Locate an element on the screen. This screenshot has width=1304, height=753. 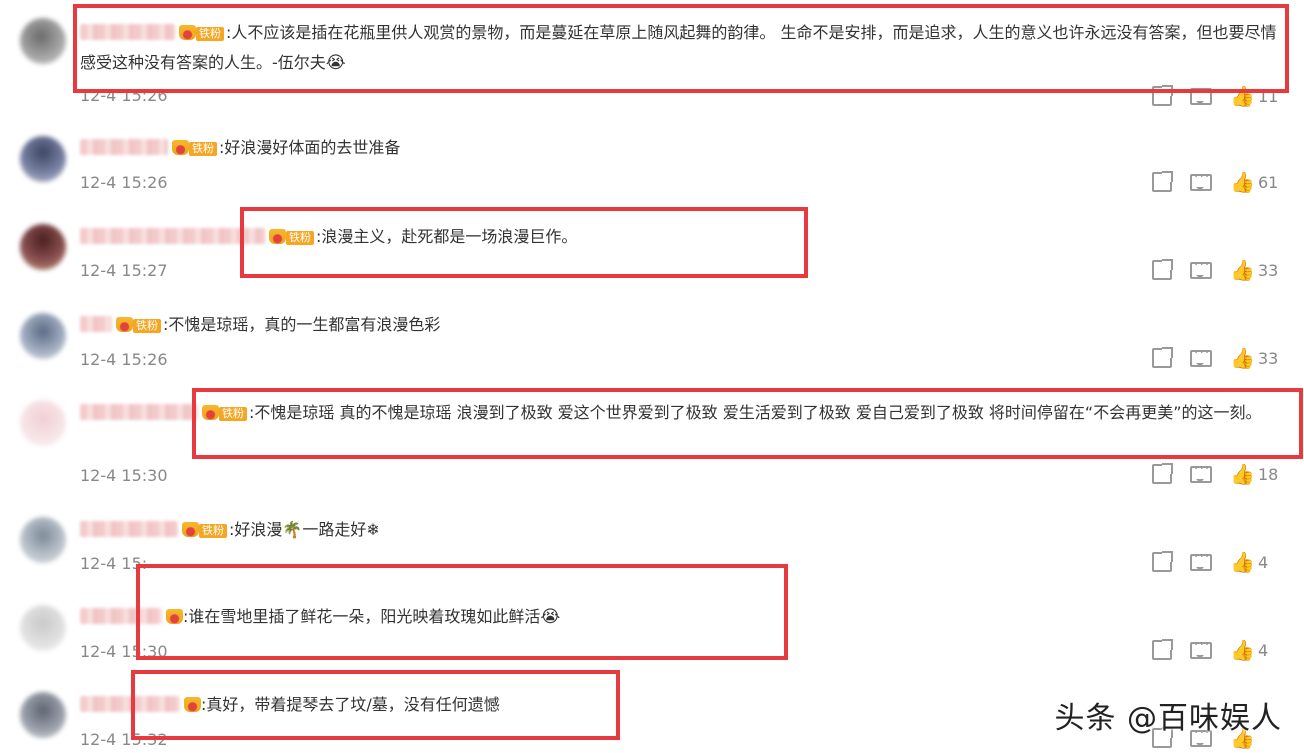
comment-time: 12-4 15:27 is located at coordinates (124, 270).